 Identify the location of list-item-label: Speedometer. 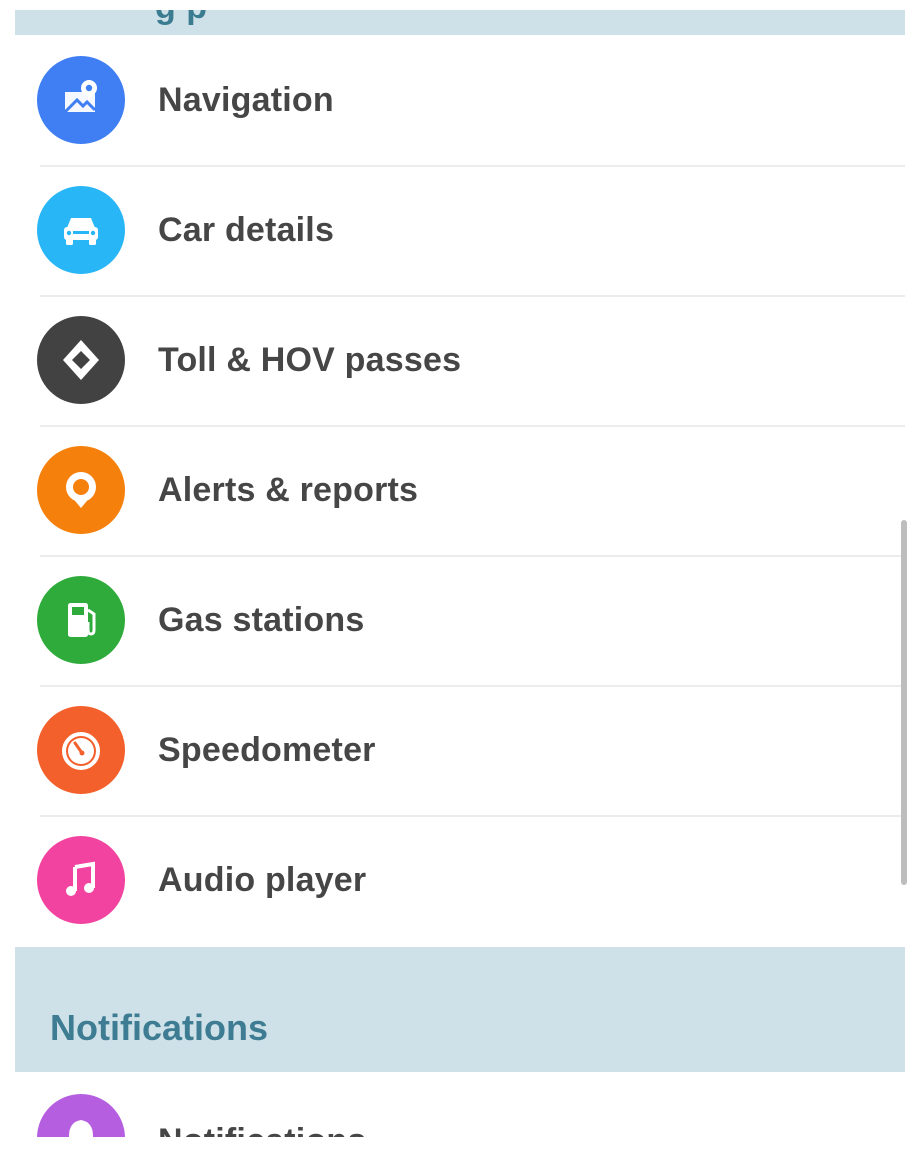
(267, 749).